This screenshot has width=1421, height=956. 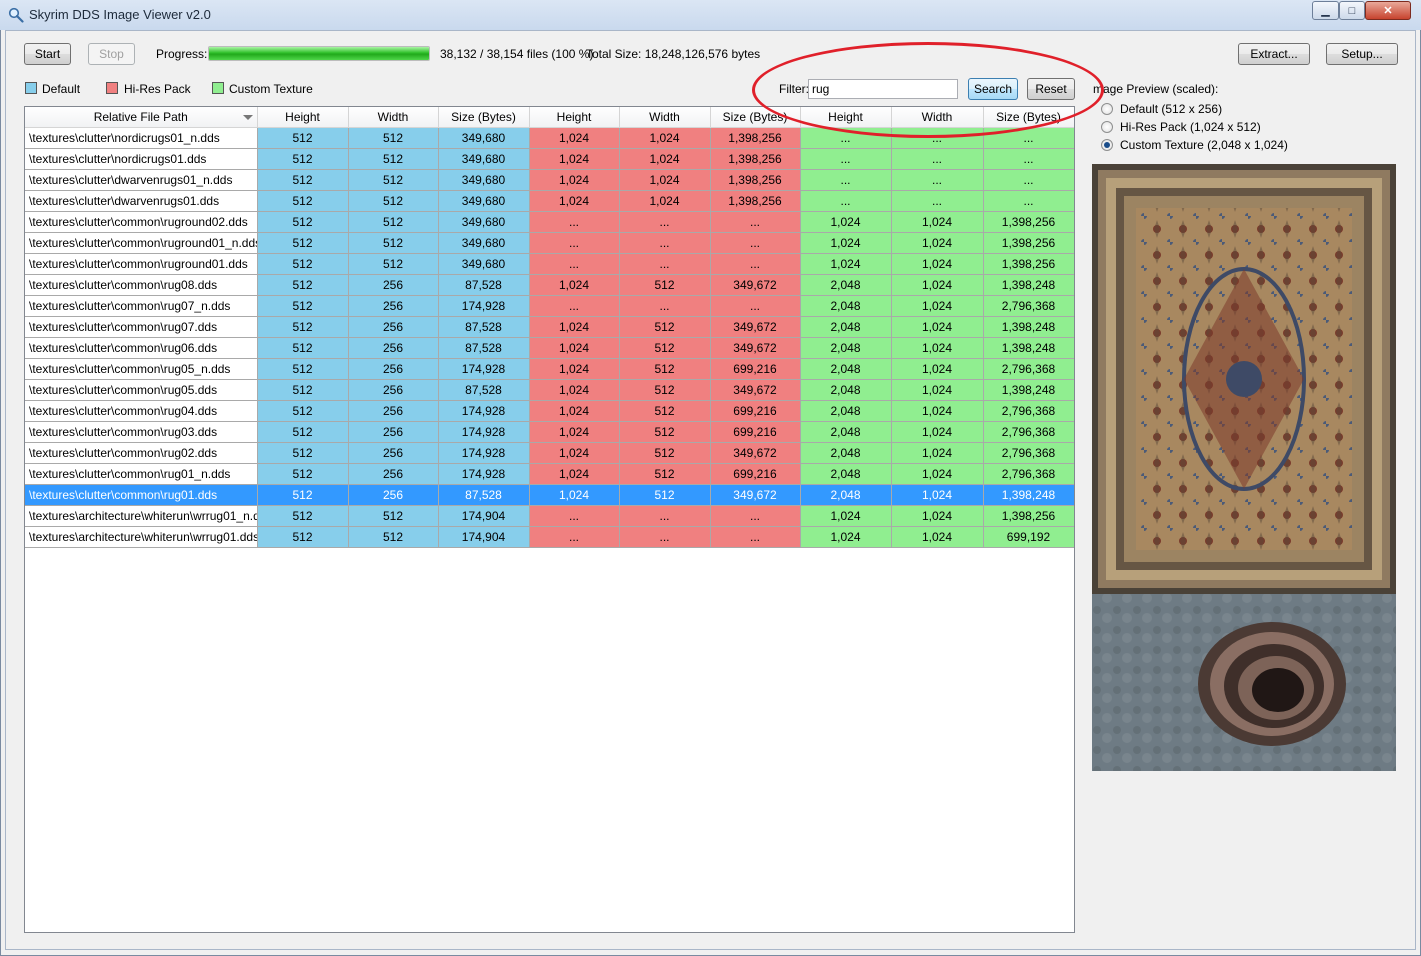 What do you see at coordinates (574, 117) in the screenshot?
I see `column-header: Height` at bounding box center [574, 117].